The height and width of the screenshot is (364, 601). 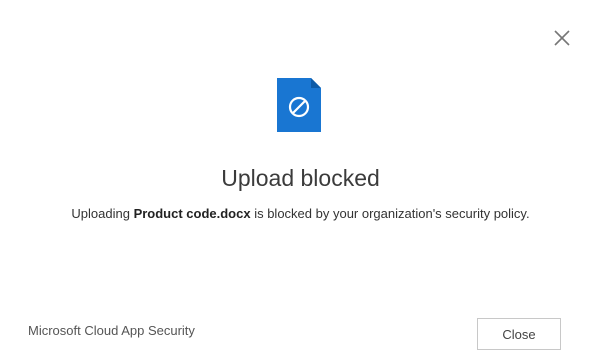 What do you see at coordinates (102, 213) in the screenshot?
I see `message-prefix: Uploading` at bounding box center [102, 213].